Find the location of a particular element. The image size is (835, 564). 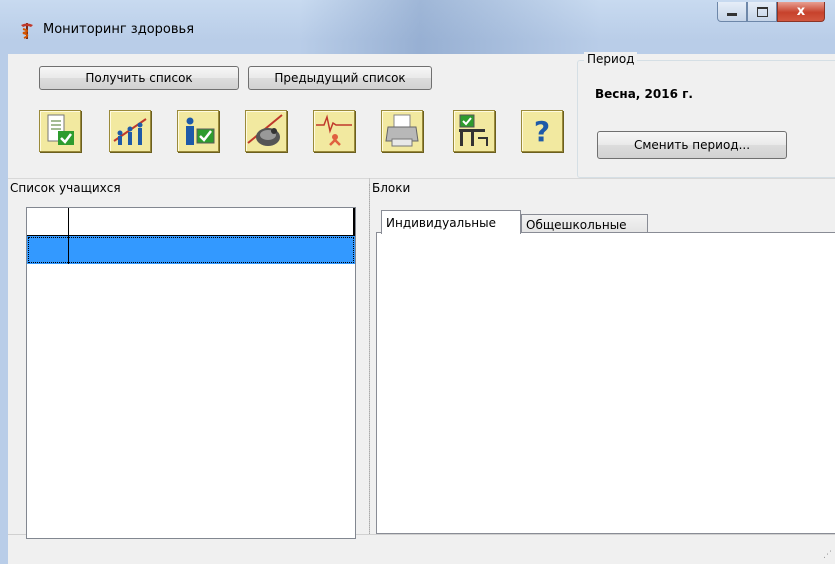

desk-check-button is located at coordinates (474, 131).